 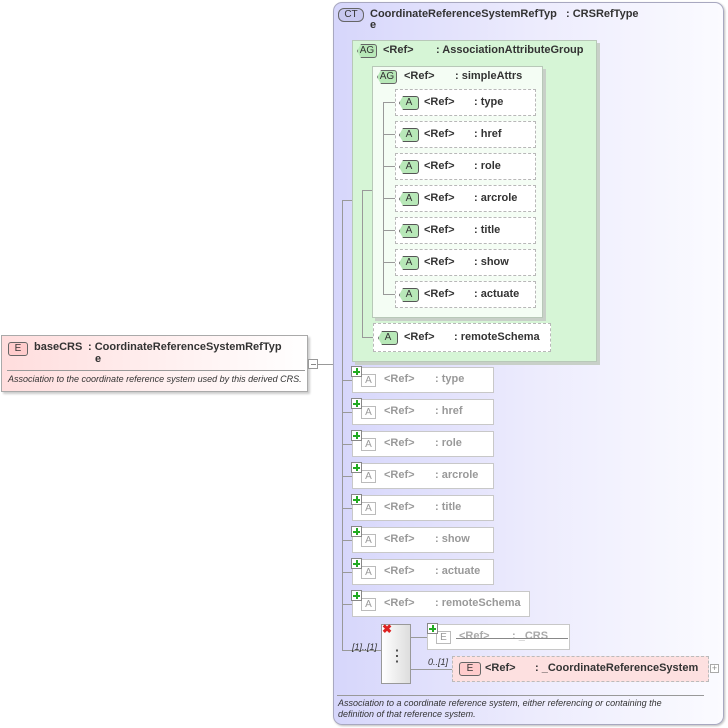 I want to click on attribute-row: A <Ref> : show, so click(x=465, y=262).